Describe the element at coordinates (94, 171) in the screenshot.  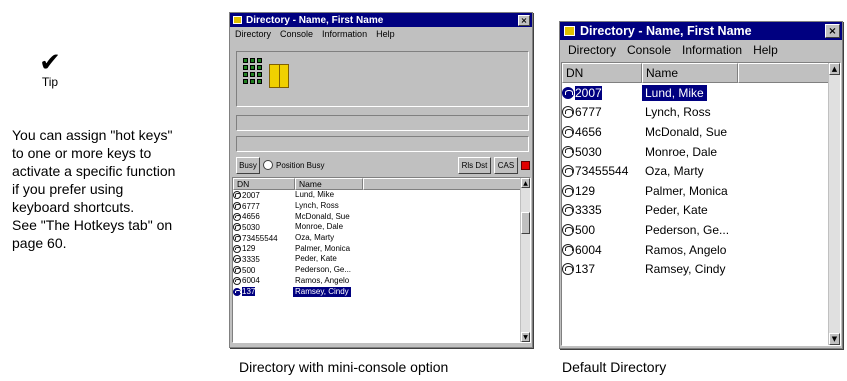
I see `tip-line: activate a specific function` at that location.